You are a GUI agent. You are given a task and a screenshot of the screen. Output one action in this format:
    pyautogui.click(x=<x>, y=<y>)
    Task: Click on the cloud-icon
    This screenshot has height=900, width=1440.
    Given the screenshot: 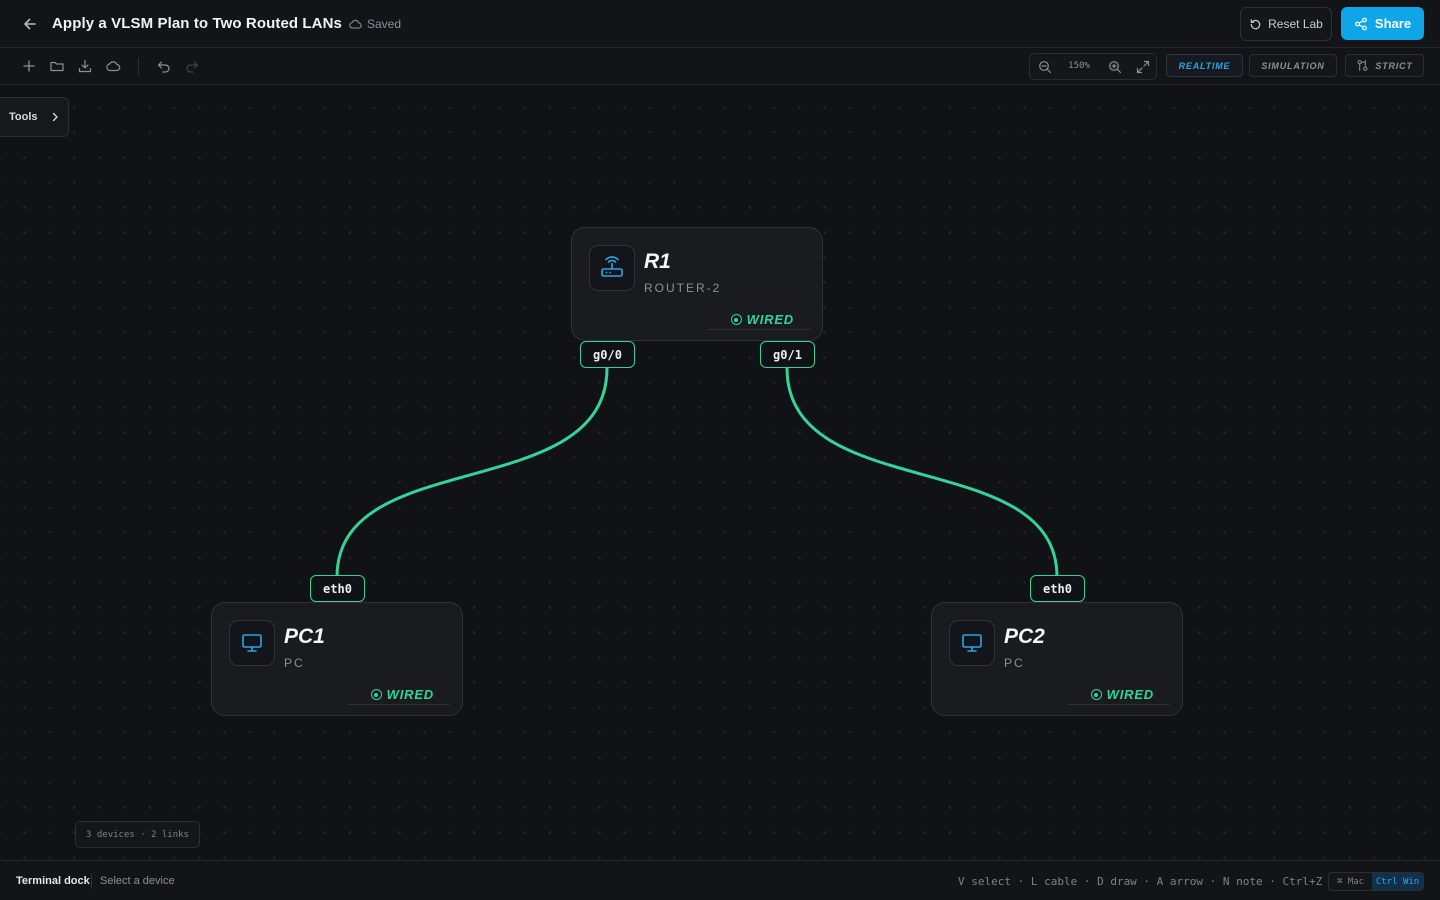 What is the action you would take?
    pyautogui.click(x=113, y=66)
    